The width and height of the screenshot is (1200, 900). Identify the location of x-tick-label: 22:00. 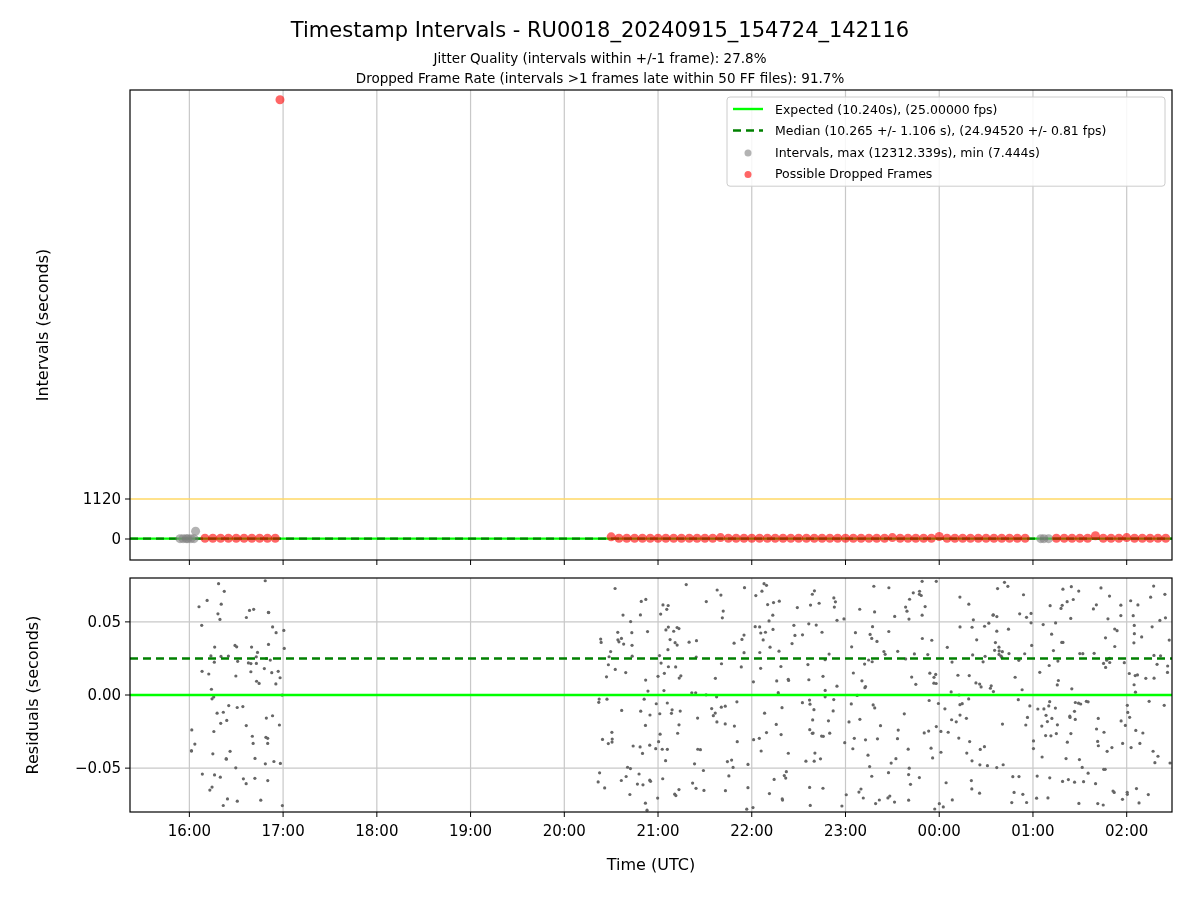
(752, 831).